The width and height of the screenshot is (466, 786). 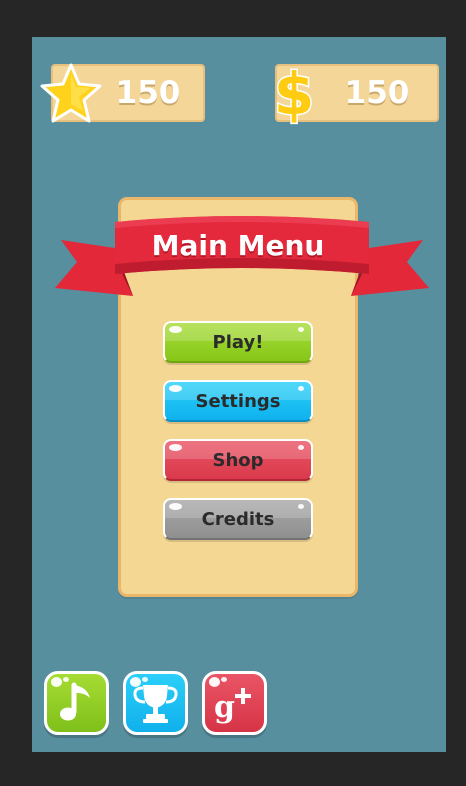 I want to click on music-note-icon, so click(x=75, y=701).